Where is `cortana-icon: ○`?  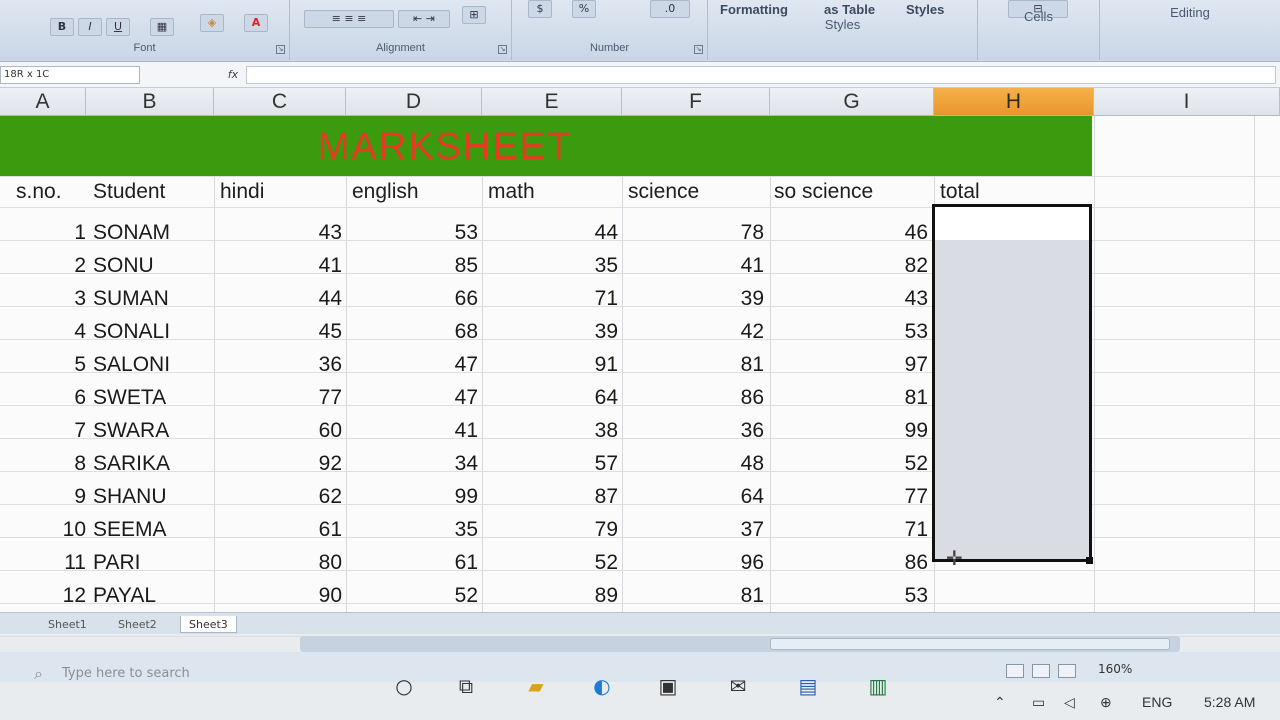 cortana-icon: ○ is located at coordinates (404, 686).